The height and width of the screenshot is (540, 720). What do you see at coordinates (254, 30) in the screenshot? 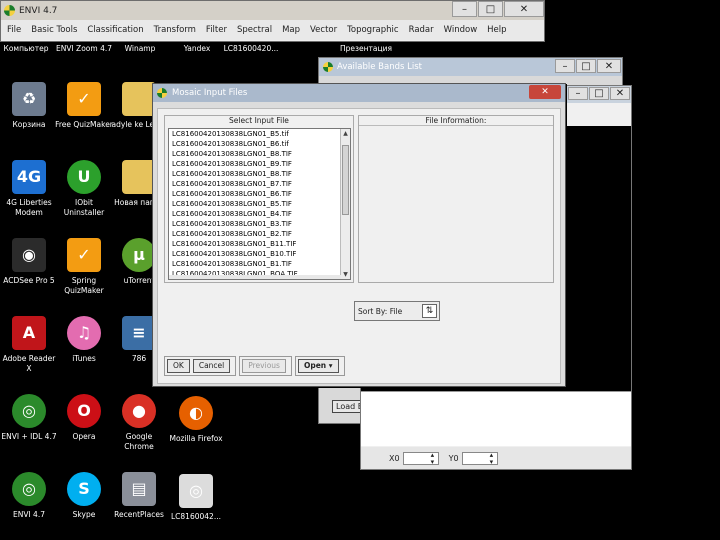
I see `menu-item-spectral: Spectral` at bounding box center [254, 30].